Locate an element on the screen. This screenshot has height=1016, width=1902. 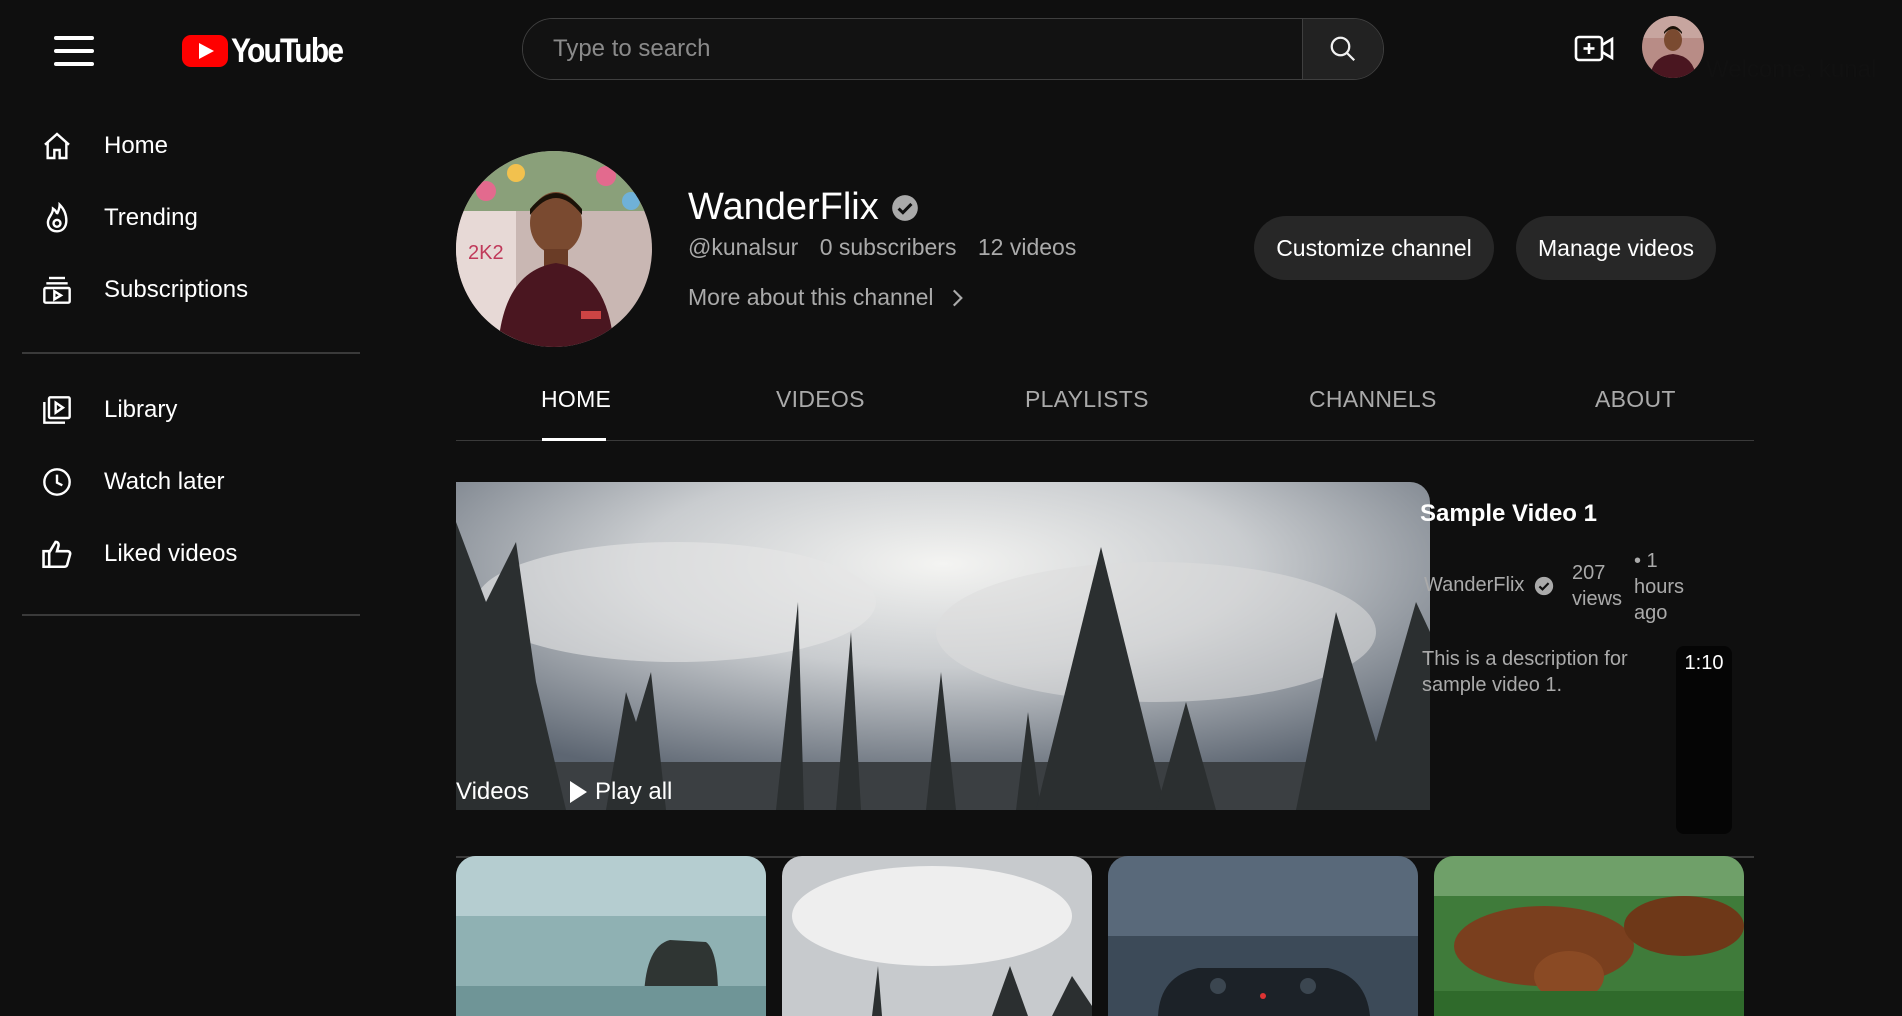
tab-home: HOME is located at coordinates (576, 399).